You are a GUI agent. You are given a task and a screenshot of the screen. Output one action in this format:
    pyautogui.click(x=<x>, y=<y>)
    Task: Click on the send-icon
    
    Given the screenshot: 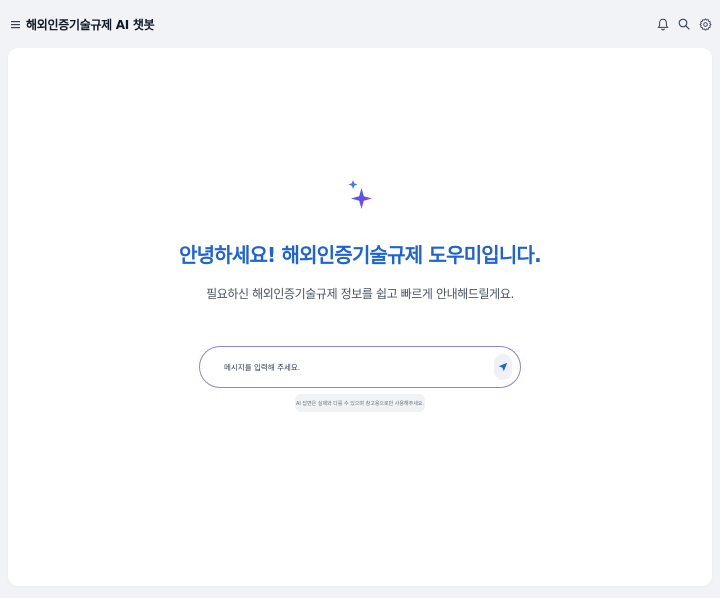 What is the action you would take?
    pyautogui.click(x=503, y=367)
    